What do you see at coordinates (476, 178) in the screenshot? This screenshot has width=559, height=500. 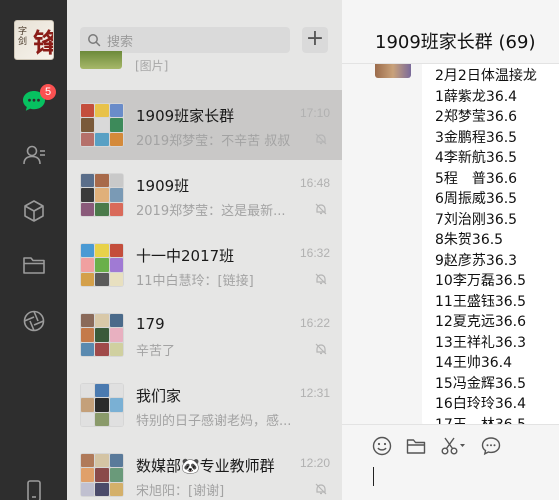 I see `message-line: 5程 普36.6` at bounding box center [476, 178].